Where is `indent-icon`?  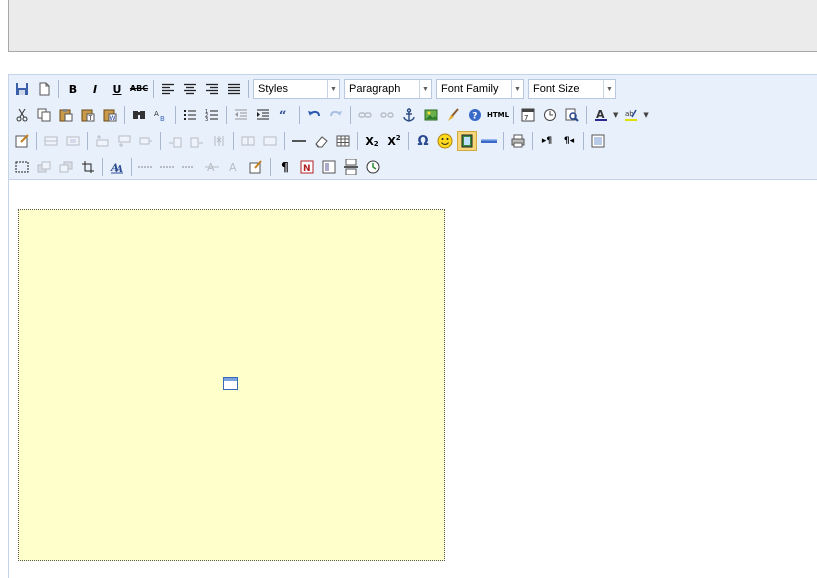 indent-icon is located at coordinates (263, 114).